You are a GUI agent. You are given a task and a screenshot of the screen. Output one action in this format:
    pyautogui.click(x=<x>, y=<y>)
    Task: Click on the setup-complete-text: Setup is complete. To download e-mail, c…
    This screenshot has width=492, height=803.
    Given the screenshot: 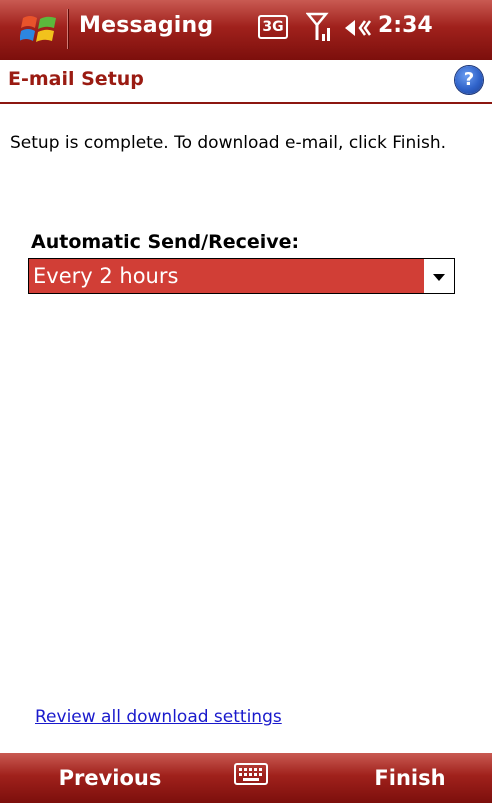 What is the action you would take?
    pyautogui.click(x=228, y=143)
    